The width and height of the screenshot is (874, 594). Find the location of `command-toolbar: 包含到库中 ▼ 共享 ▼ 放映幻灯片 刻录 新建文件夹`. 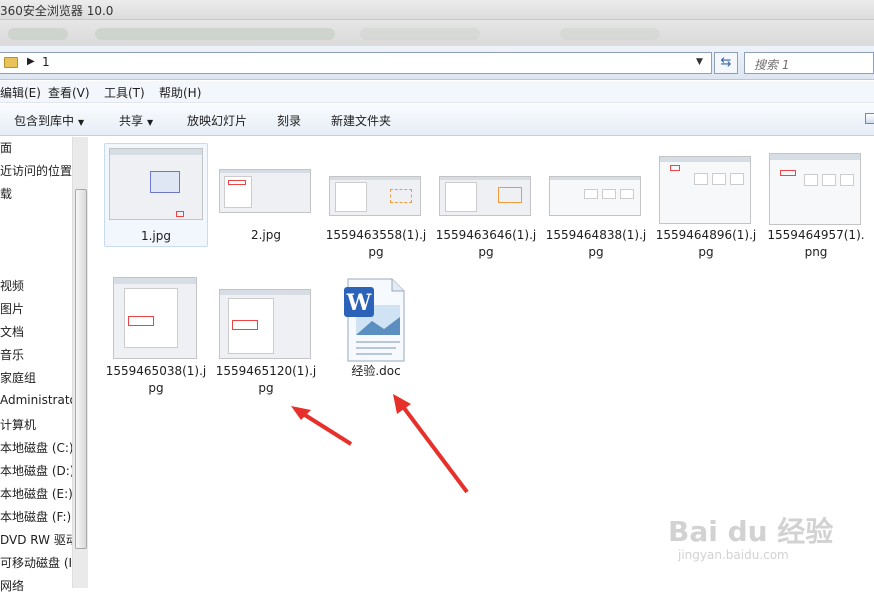

command-toolbar: 包含到库中 ▼ 共享 ▼ 放映幻灯片 刻录 新建文件夹 is located at coordinates (437, 120).